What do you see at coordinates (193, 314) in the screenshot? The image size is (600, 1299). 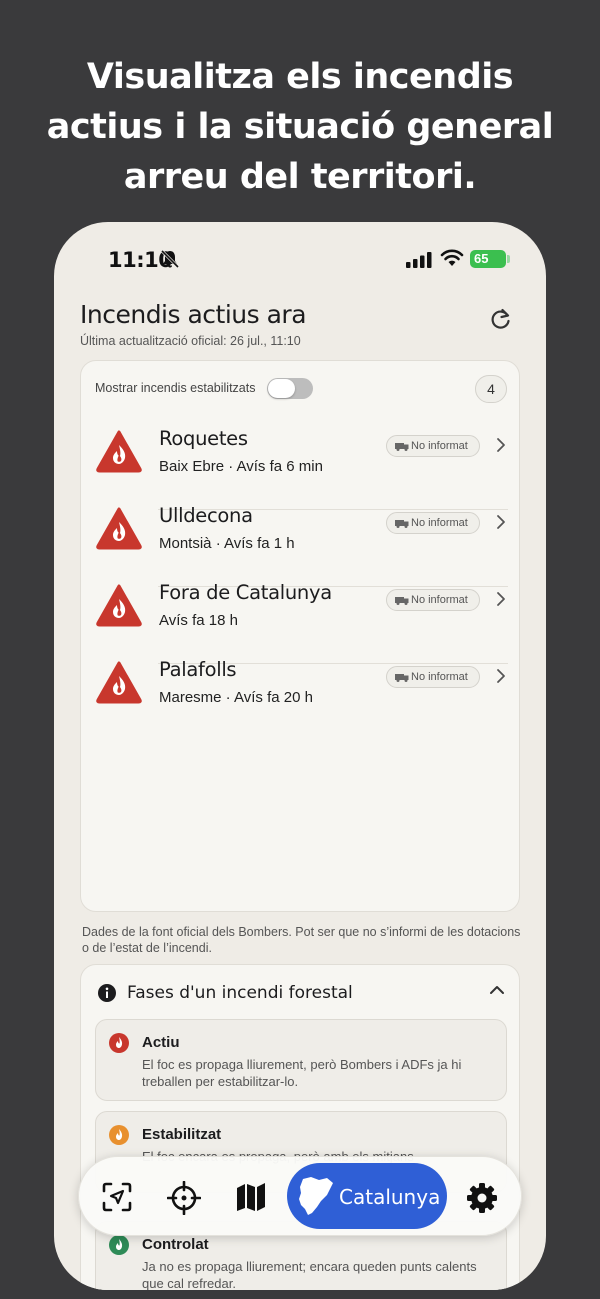 I see `page-title: Incendis actius ara` at bounding box center [193, 314].